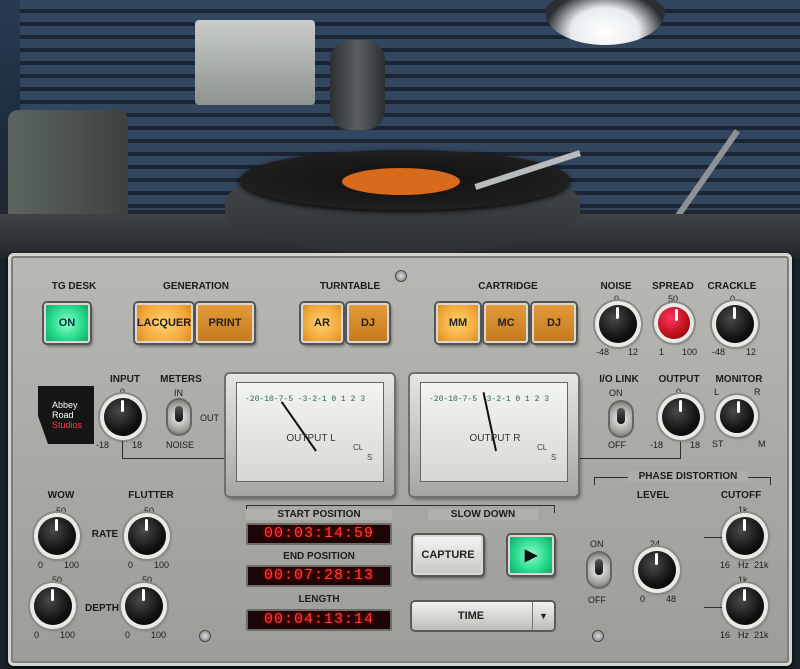 This screenshot has height=669, width=800. Describe the element at coordinates (653, 495) in the screenshot. I see `phase-level-label: LEVEL` at that location.